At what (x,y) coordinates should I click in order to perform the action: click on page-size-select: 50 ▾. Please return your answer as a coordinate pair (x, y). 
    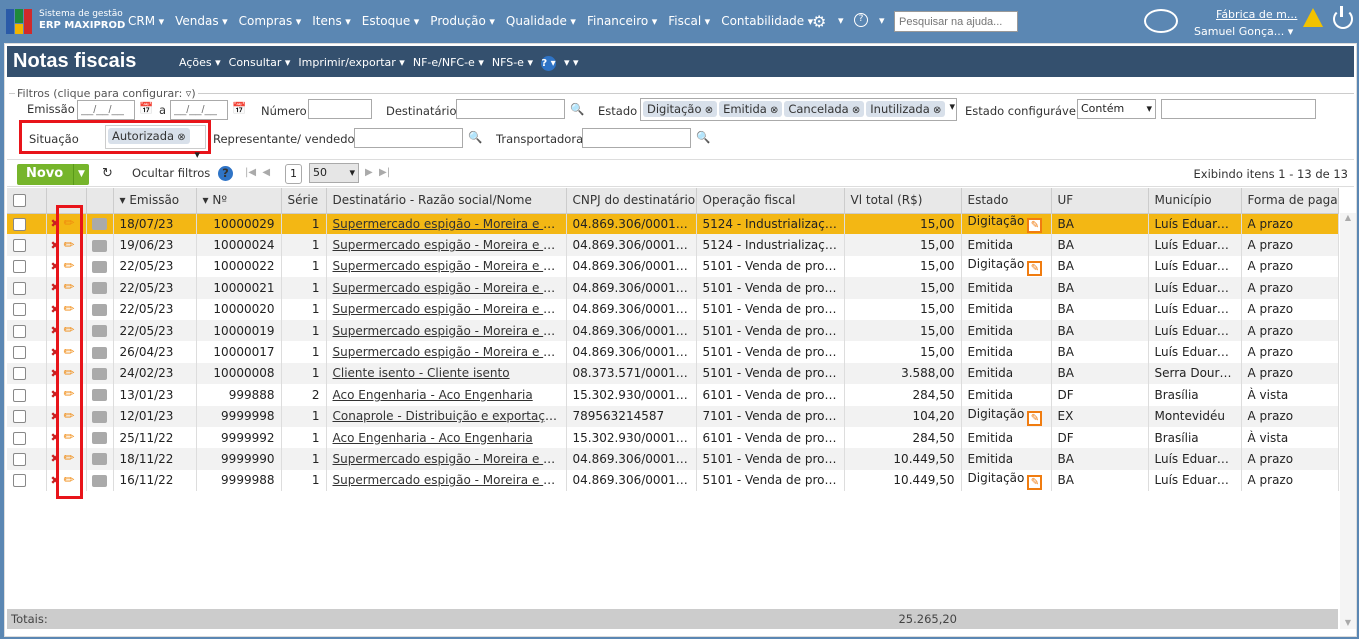
    Looking at the image, I should click on (334, 173).